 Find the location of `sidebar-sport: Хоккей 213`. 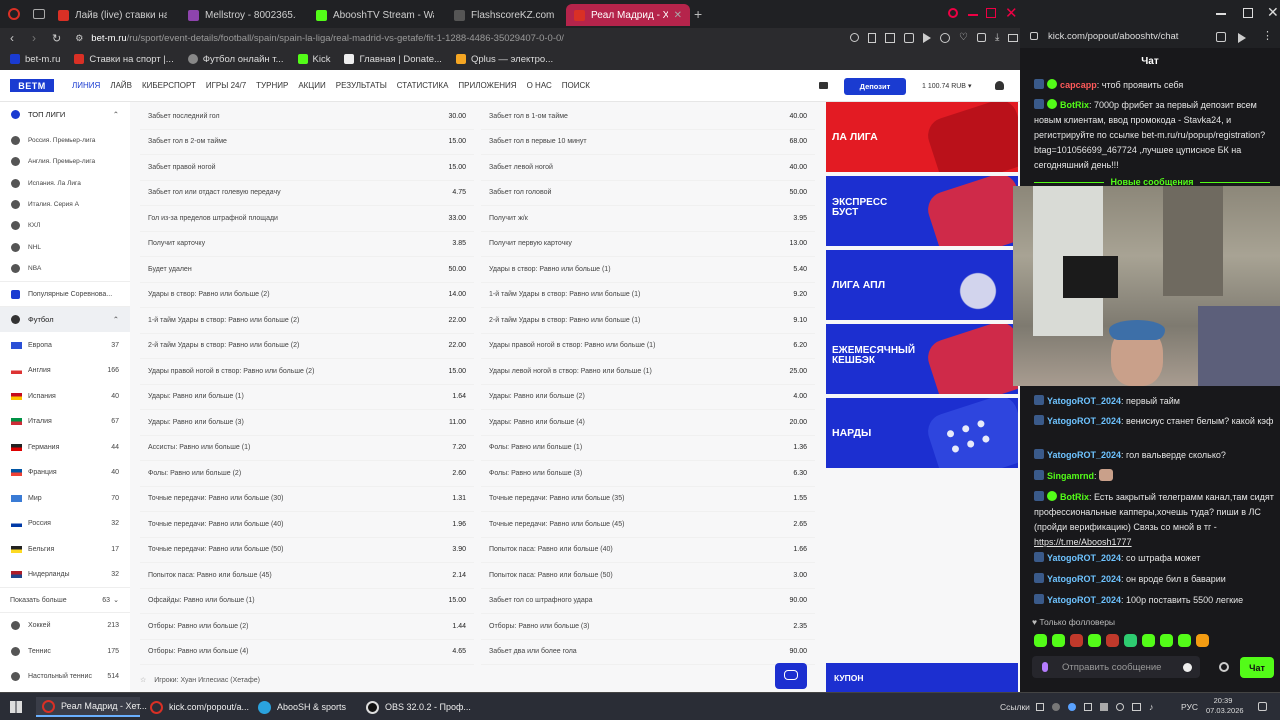

sidebar-sport: Хоккей 213 is located at coordinates (65, 626).